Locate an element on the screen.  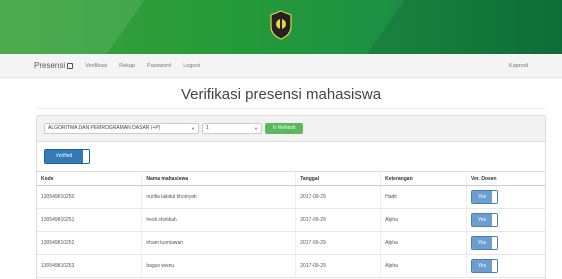
brand-link: Presensi is located at coordinates (54, 65).